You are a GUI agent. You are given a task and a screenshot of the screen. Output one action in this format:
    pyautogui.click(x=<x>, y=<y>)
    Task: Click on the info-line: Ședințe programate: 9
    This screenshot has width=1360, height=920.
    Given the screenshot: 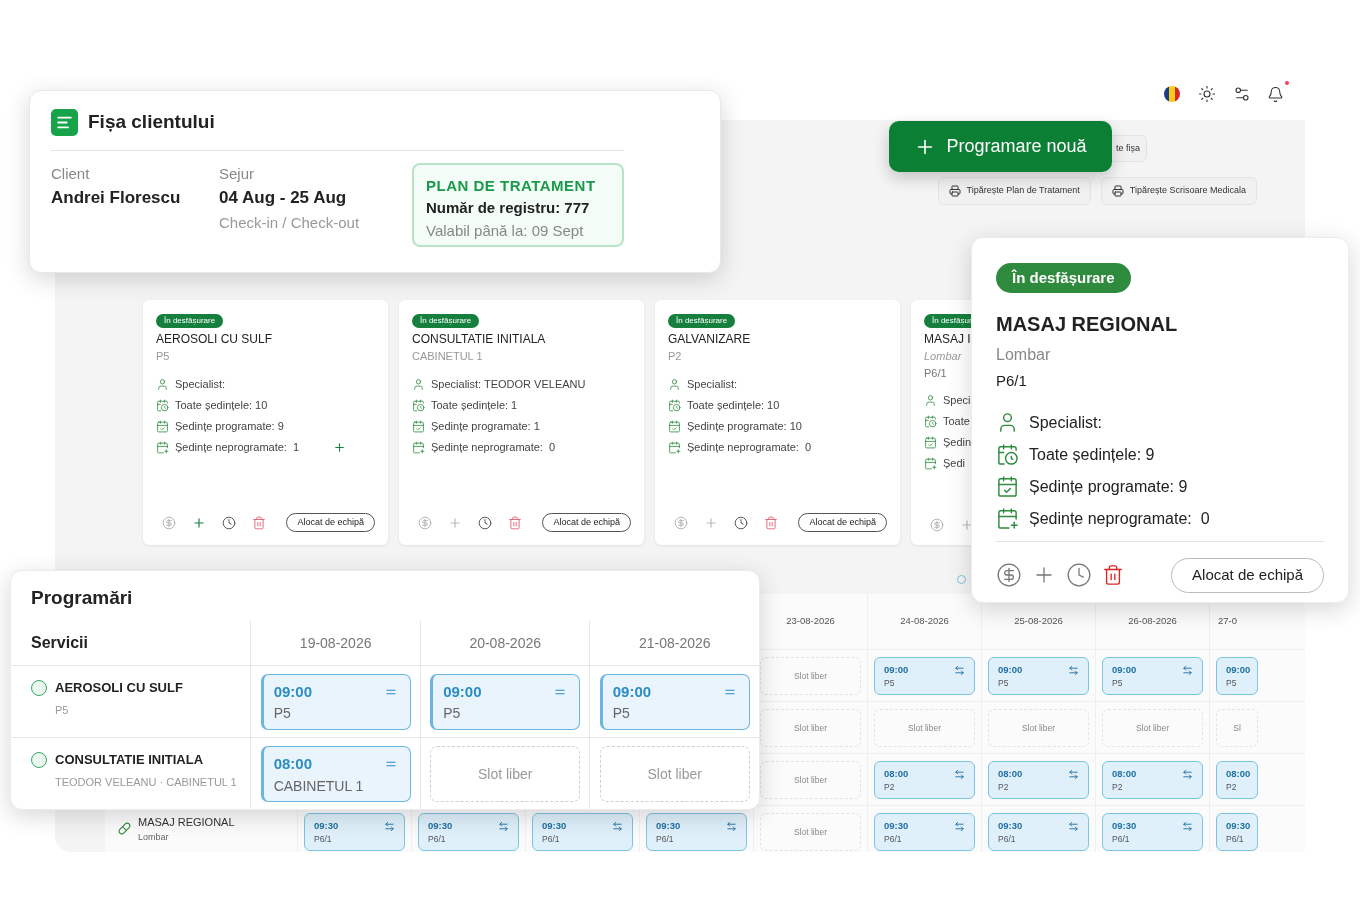 What is the action you would take?
    pyautogui.click(x=1108, y=486)
    